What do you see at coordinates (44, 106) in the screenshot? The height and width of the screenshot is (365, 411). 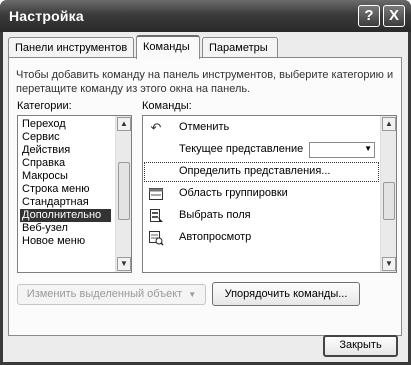 I see `categories-label: Категории:` at bounding box center [44, 106].